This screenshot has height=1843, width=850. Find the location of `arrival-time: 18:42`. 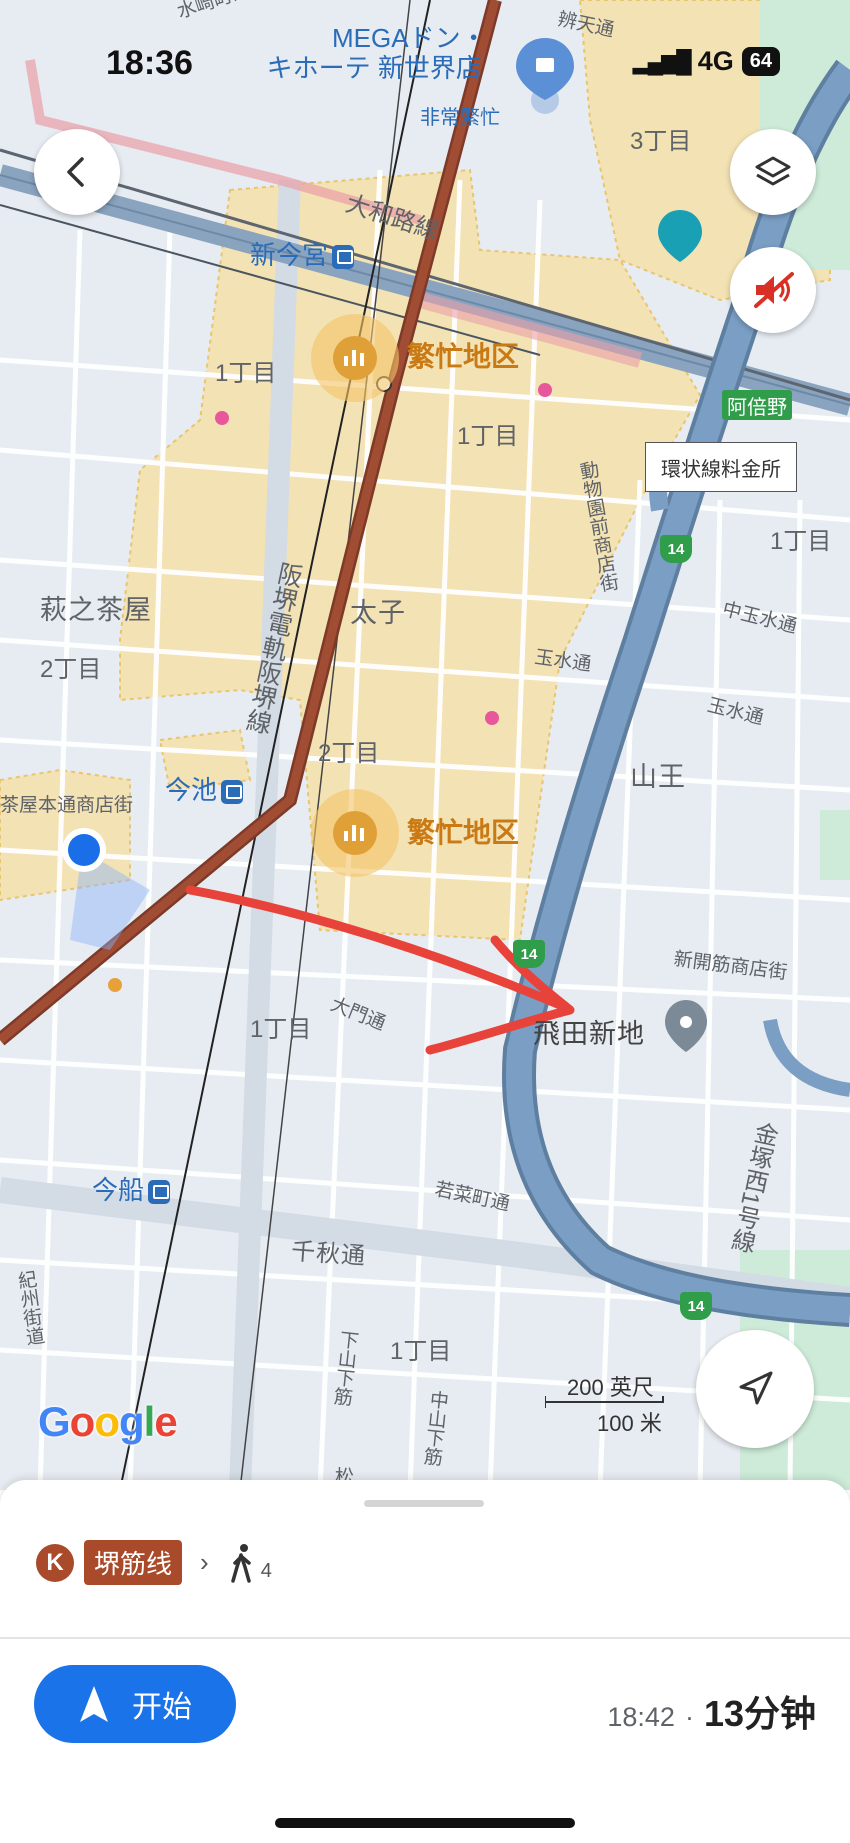

arrival-time: 18:42 is located at coordinates (641, 1717).